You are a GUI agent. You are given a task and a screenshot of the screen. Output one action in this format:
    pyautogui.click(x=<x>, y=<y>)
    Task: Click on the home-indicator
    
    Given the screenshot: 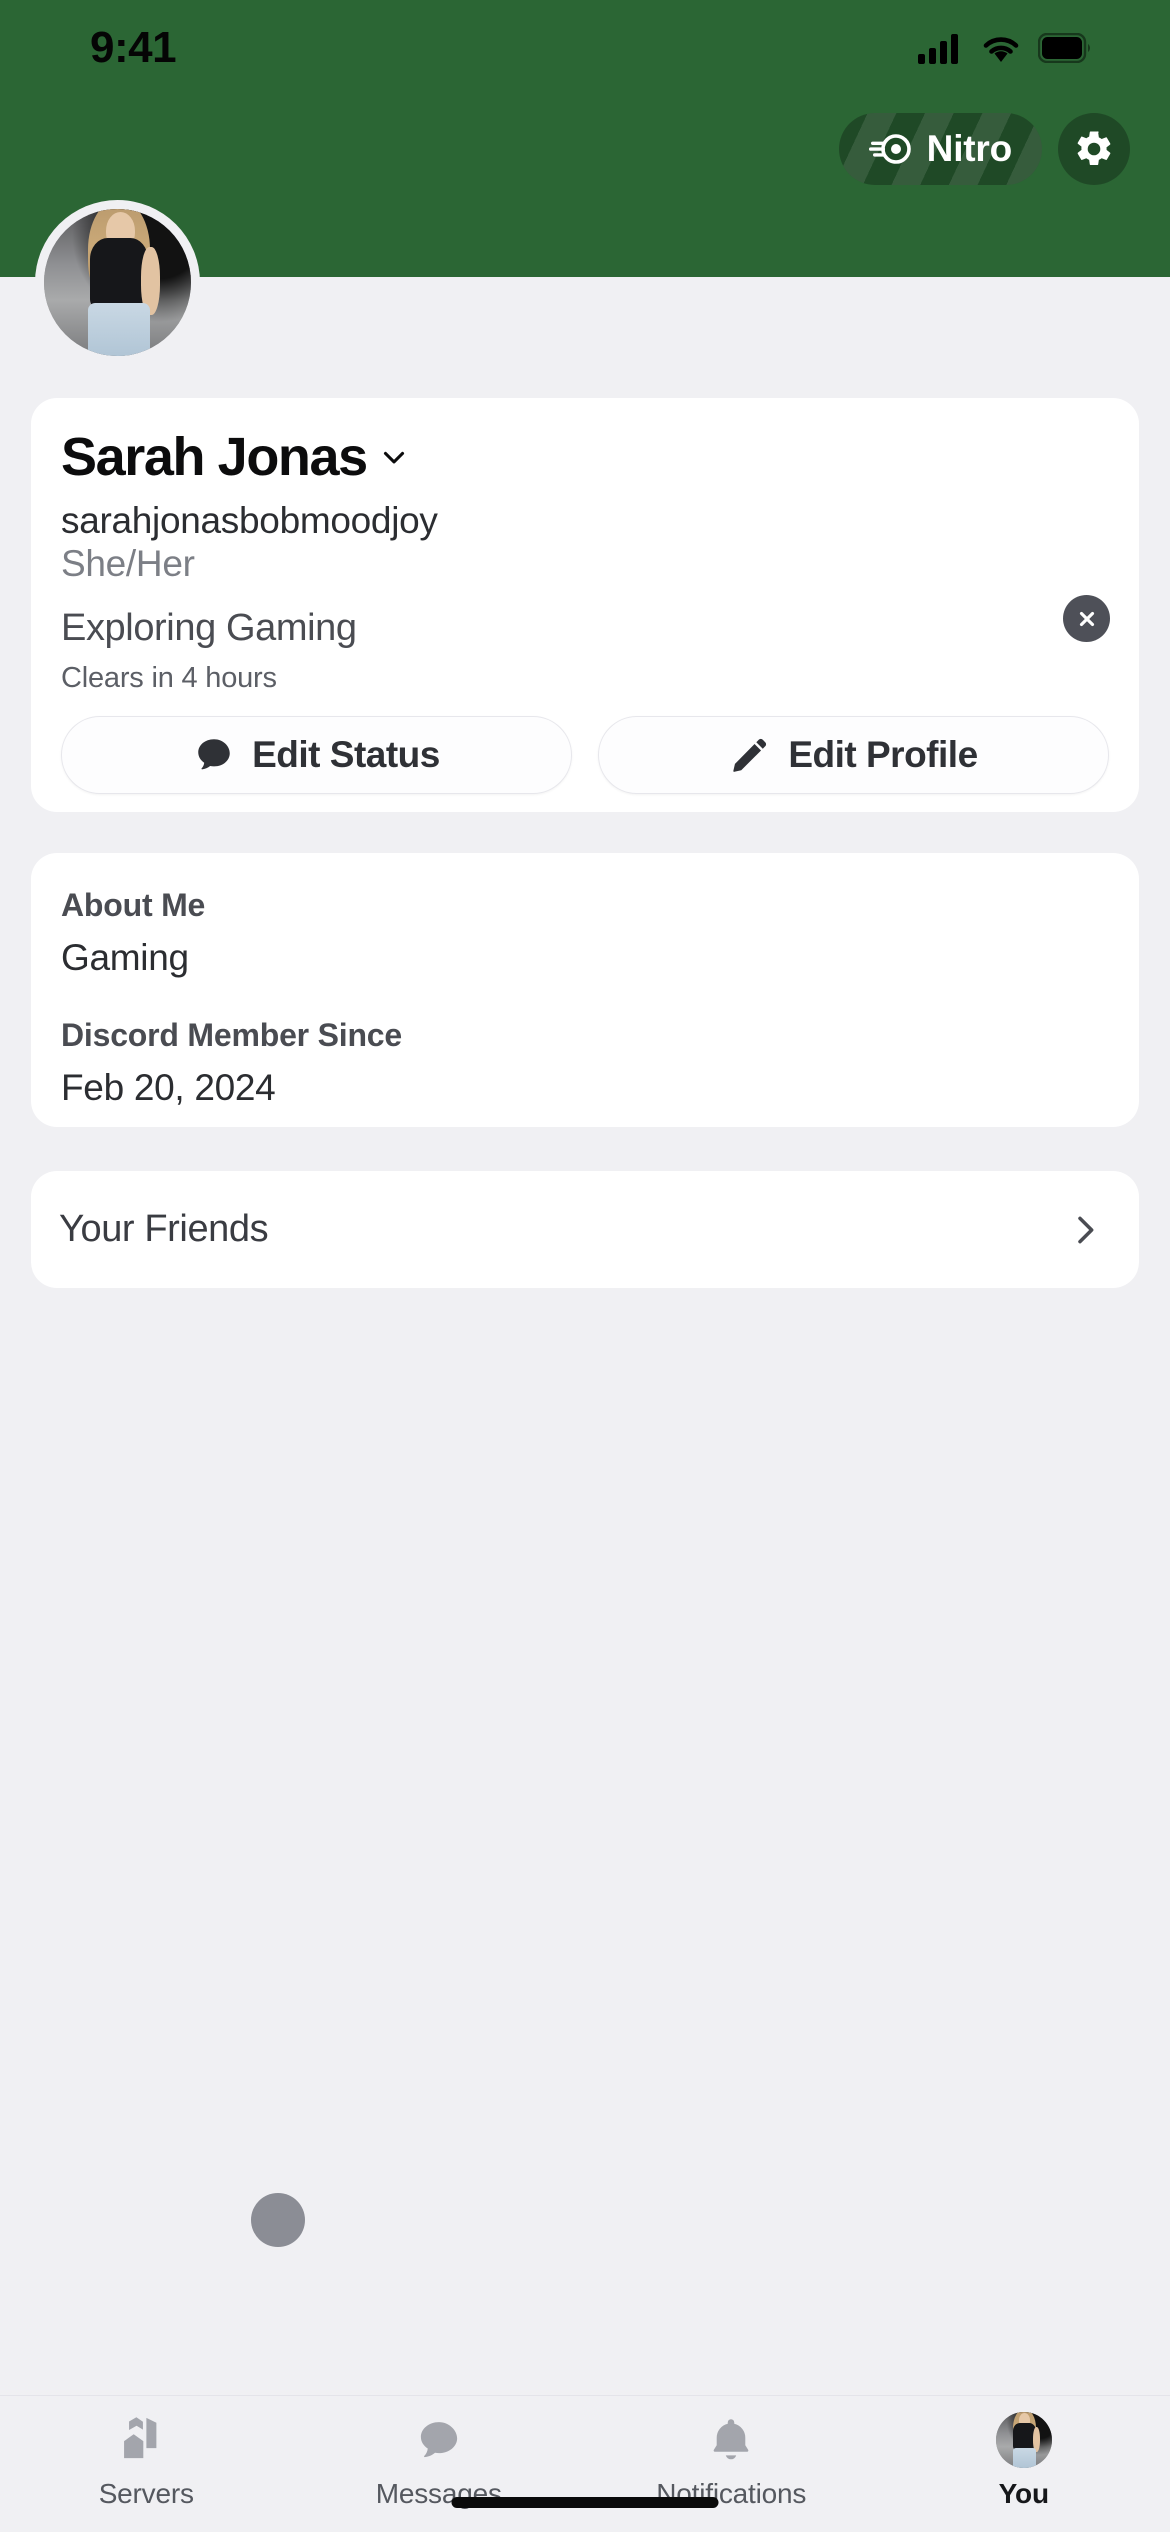 What is the action you would take?
    pyautogui.click(x=585, y=2502)
    